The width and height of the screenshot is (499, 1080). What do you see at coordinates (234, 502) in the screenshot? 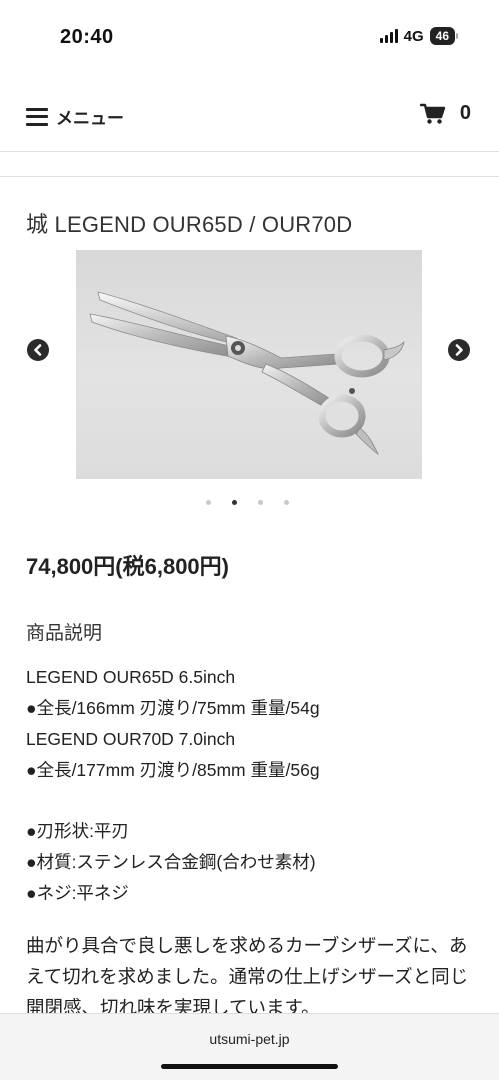
I see `carousel-dot-active` at bounding box center [234, 502].